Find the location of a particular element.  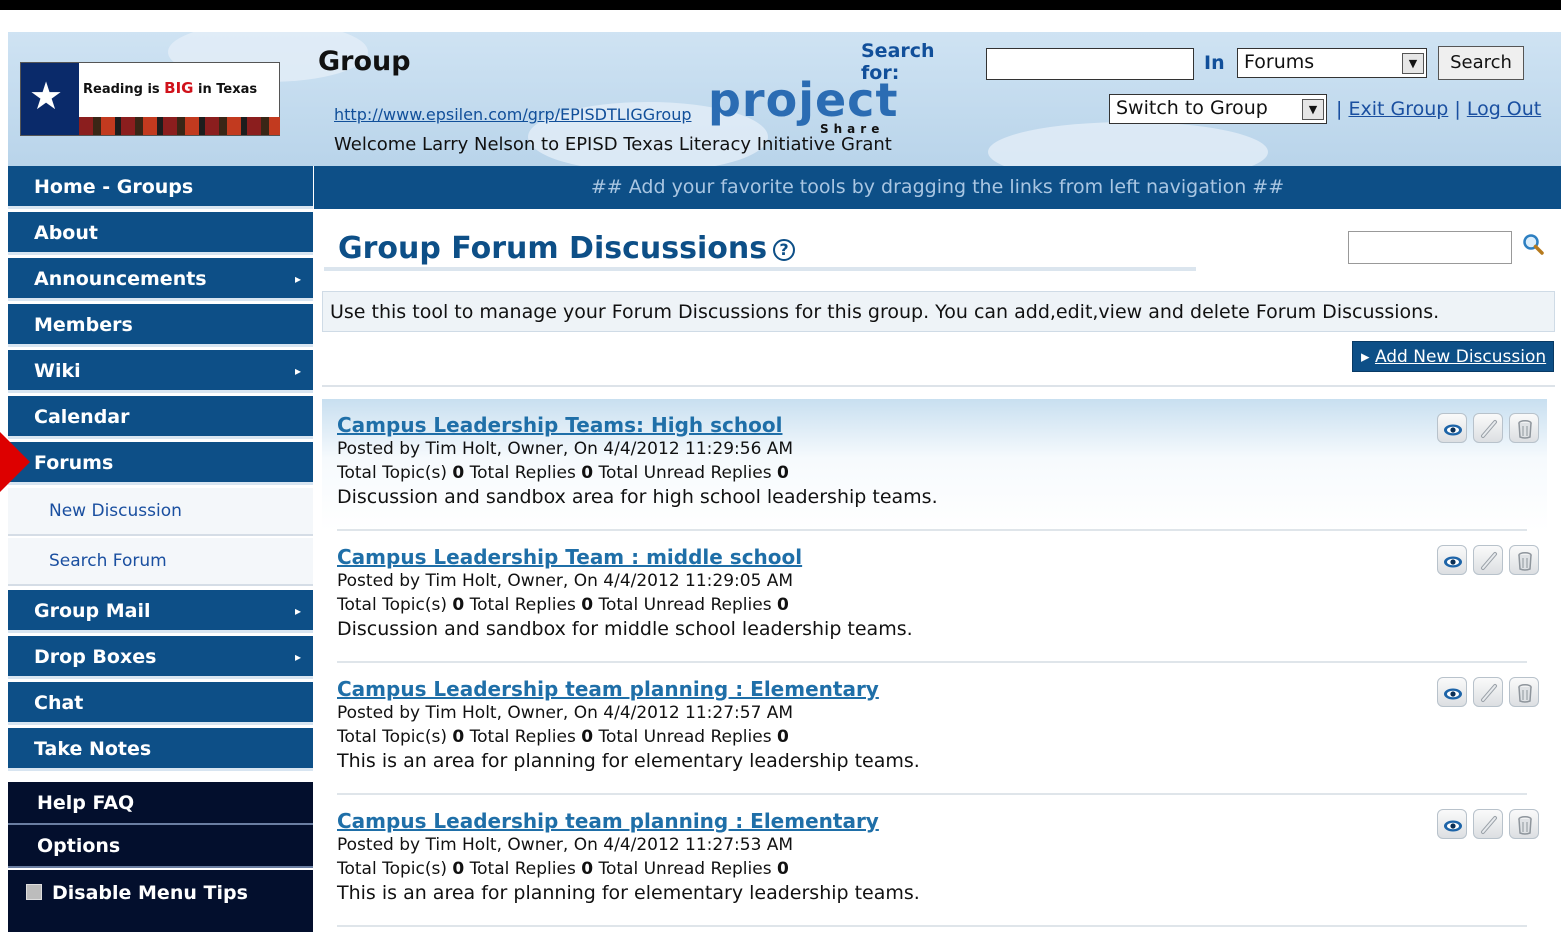

exit-group-link: Exit Group is located at coordinates (1398, 109).